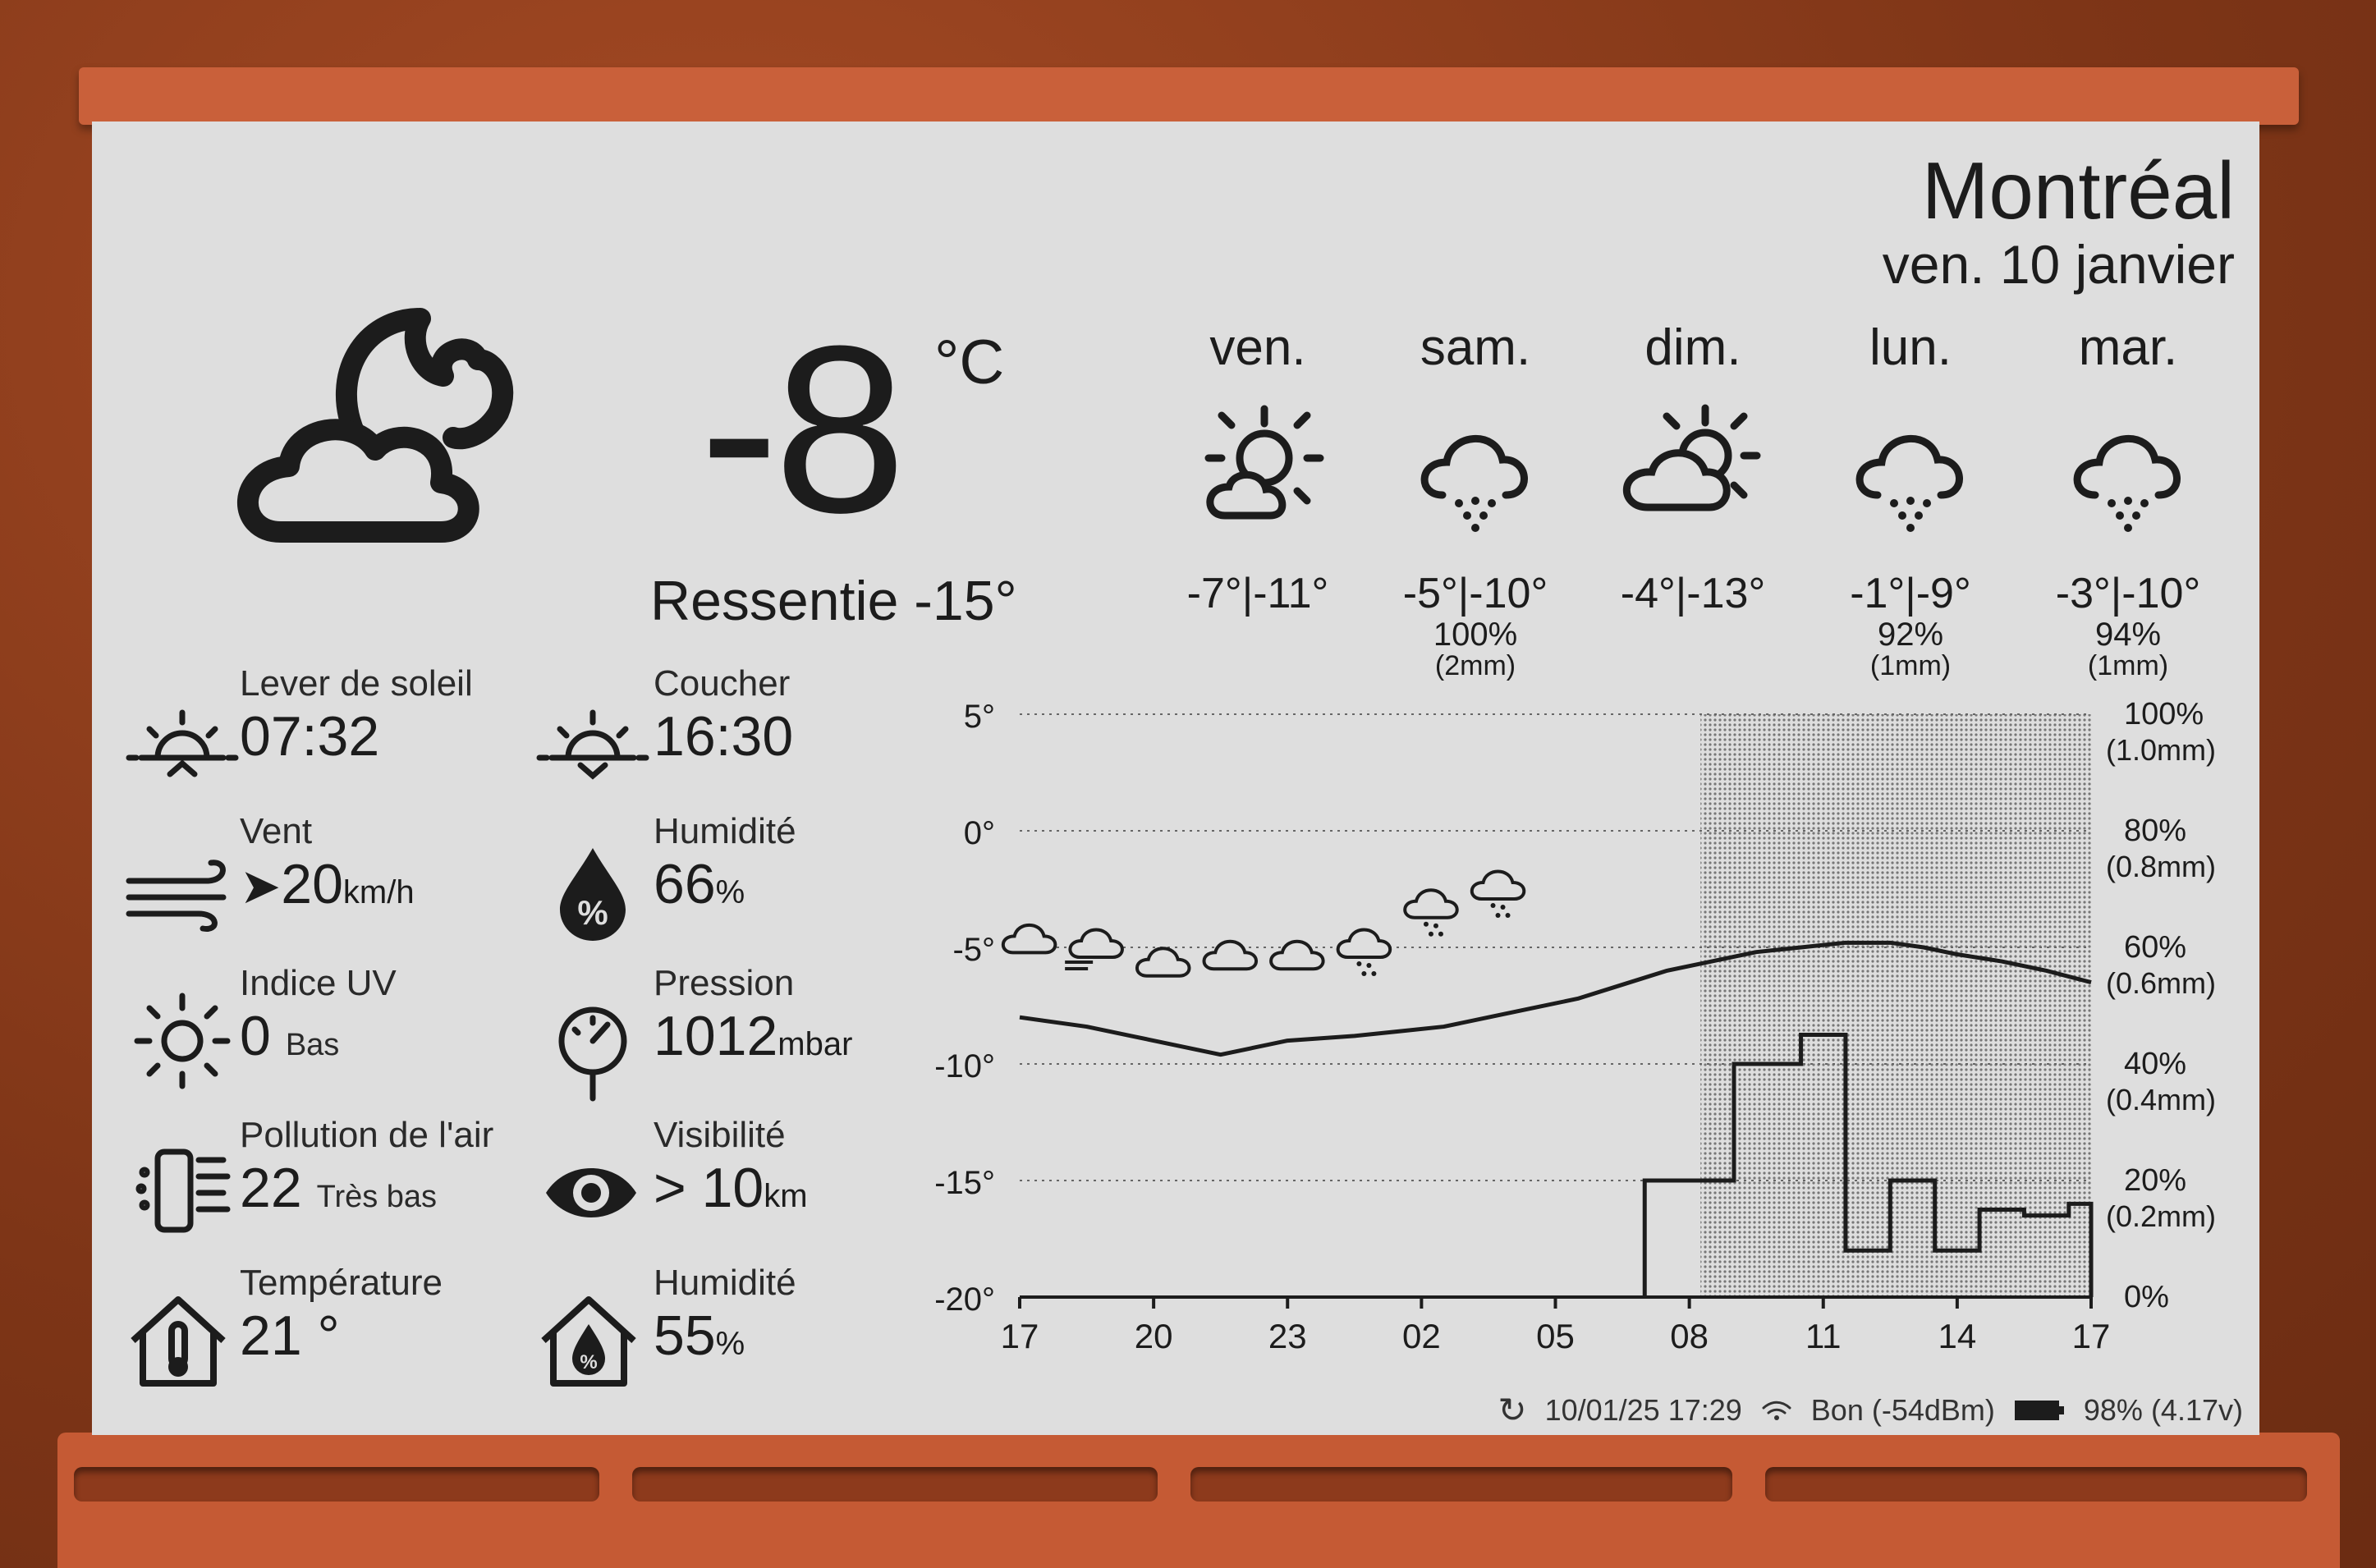 This screenshot has width=2376, height=1568. What do you see at coordinates (1421, 1336) in the screenshot?
I see `x-tick-label: 02` at bounding box center [1421, 1336].